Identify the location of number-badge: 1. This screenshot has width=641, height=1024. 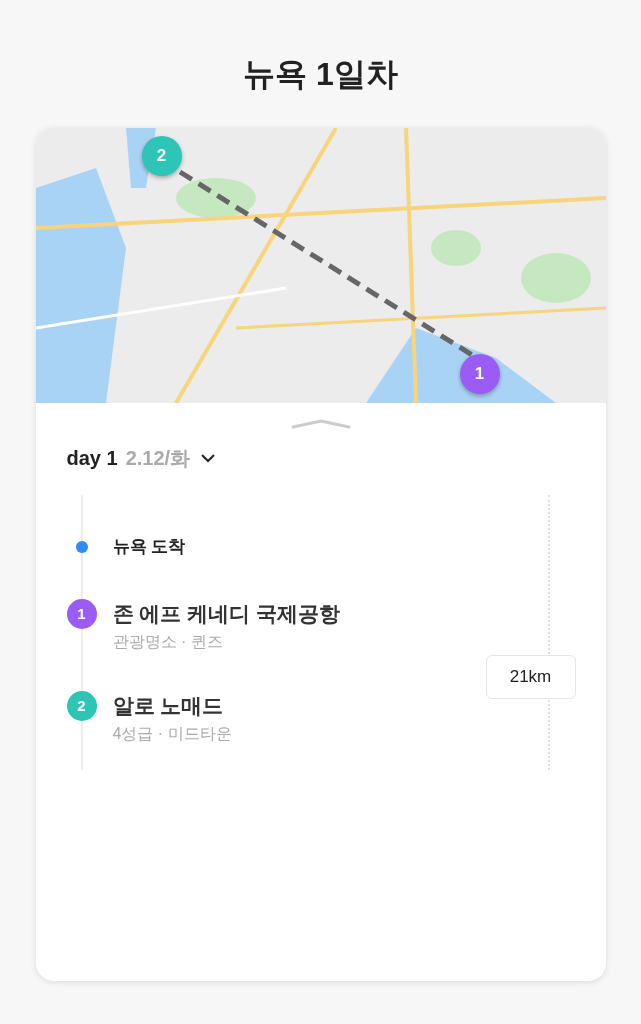
(81, 614).